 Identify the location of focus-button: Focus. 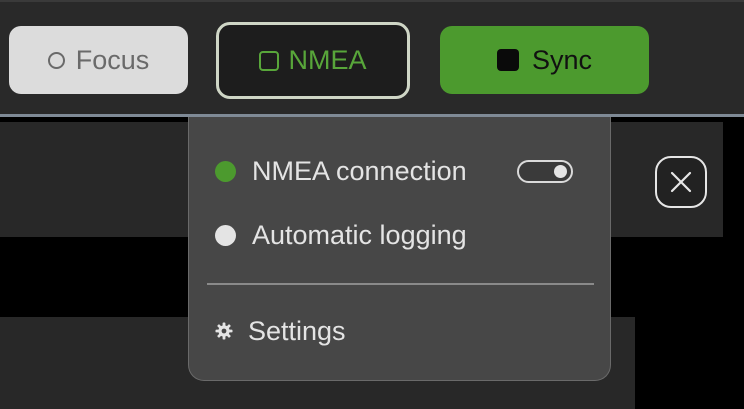
(98, 60).